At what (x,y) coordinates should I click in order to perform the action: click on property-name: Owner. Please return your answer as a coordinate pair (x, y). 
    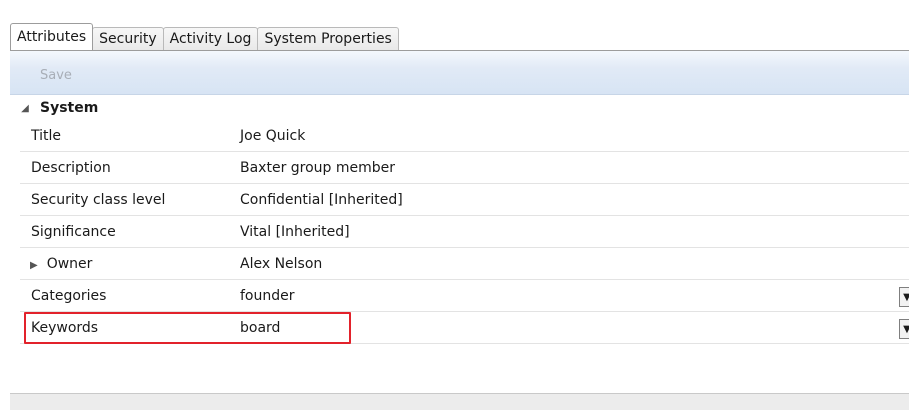
    Looking at the image, I should click on (69, 263).